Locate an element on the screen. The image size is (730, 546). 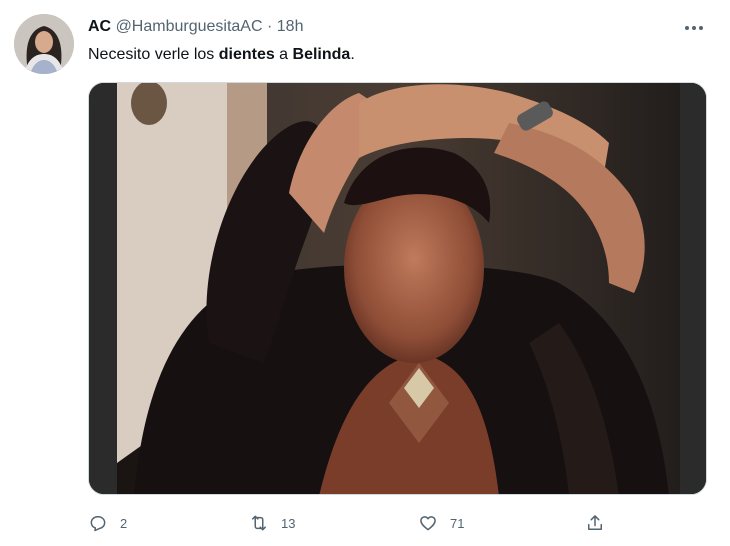
reply-button: 2 is located at coordinates (107, 523).